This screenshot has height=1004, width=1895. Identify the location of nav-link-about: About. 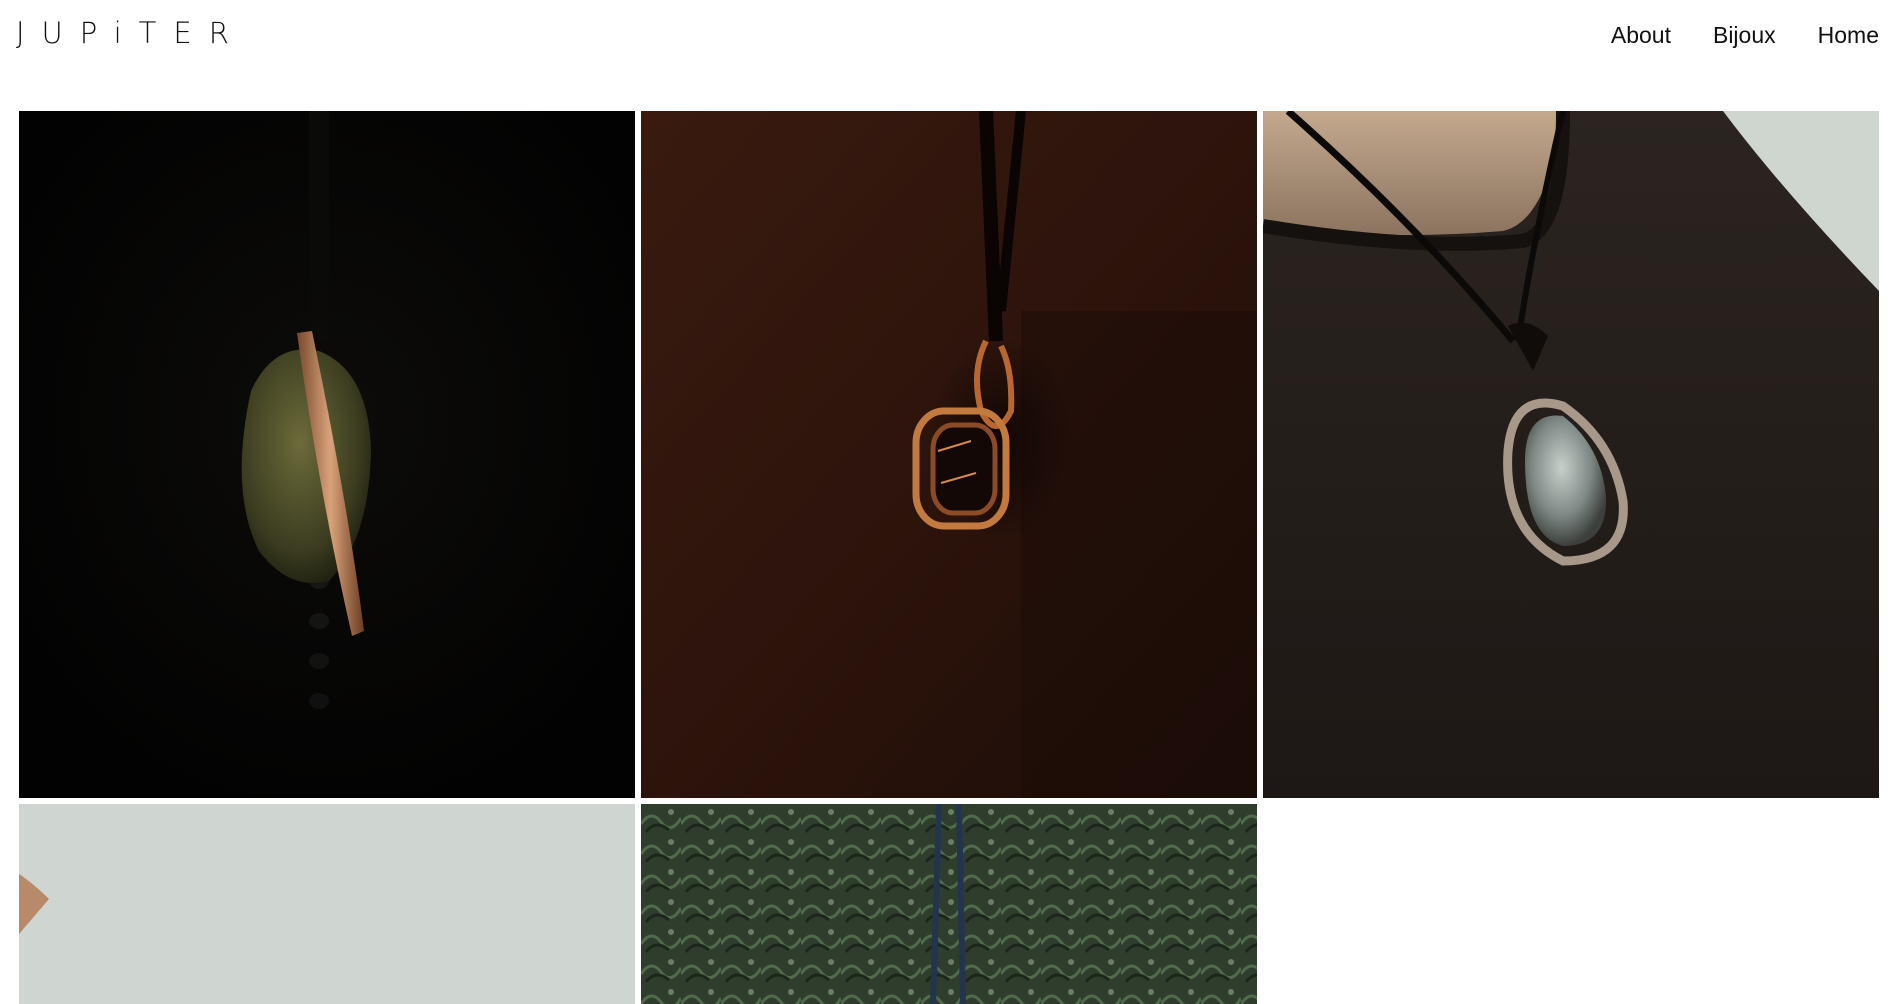
(1641, 35).